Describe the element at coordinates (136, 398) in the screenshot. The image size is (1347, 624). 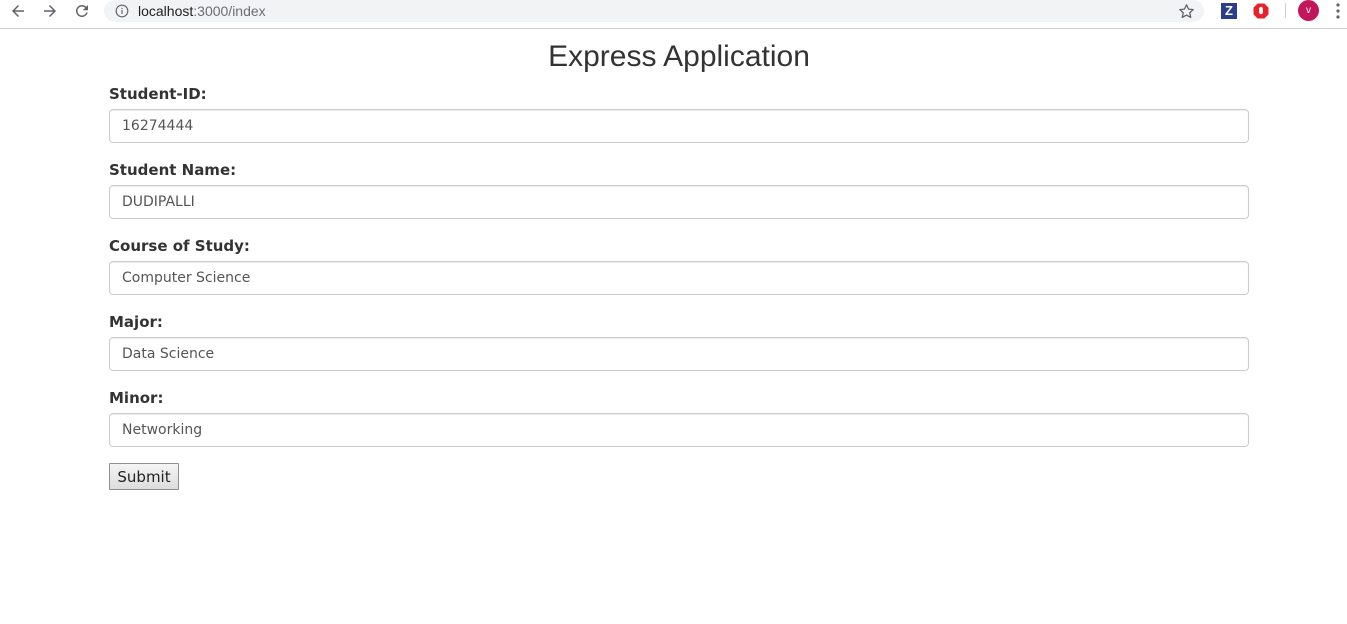
I see `minor-label: Minor:` at that location.